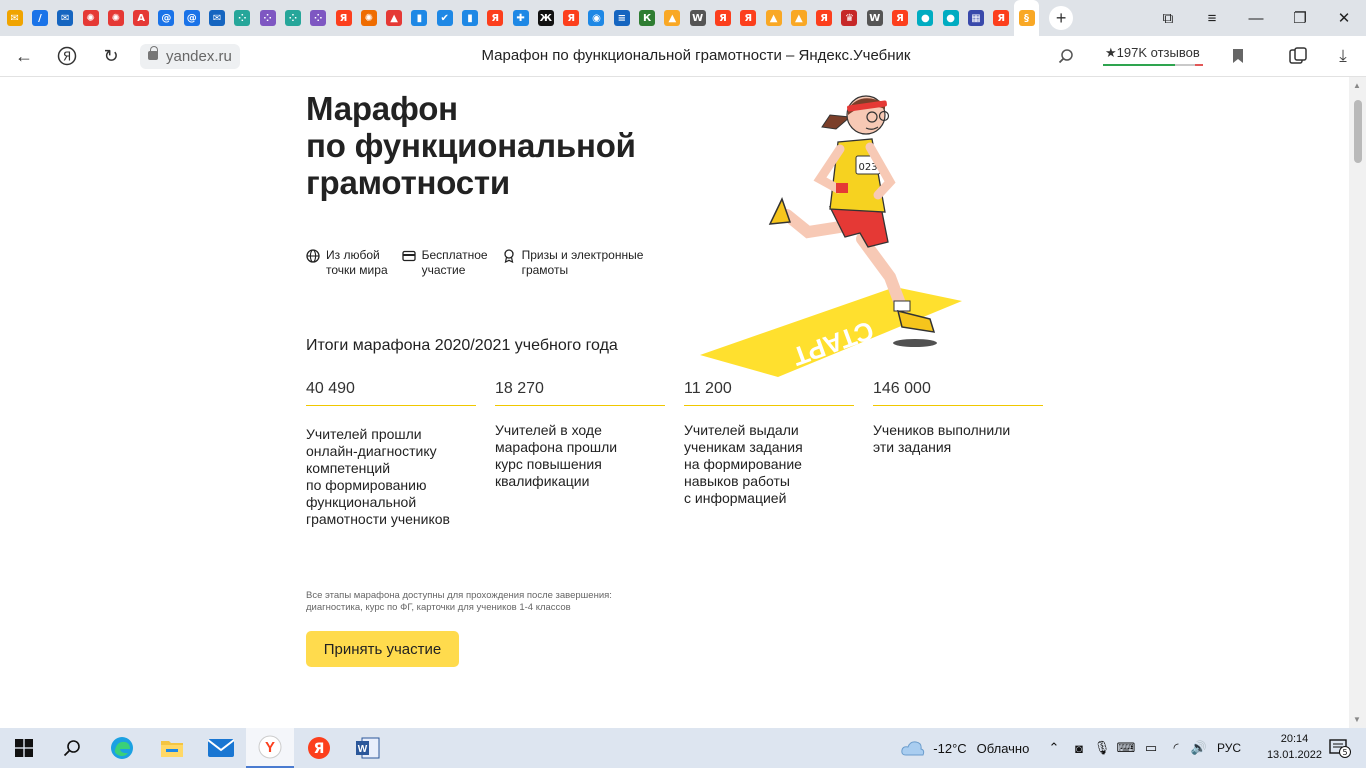 This screenshot has width=1366, height=768. What do you see at coordinates (24, 56) in the screenshot?
I see `back-icon: ←` at bounding box center [24, 56].